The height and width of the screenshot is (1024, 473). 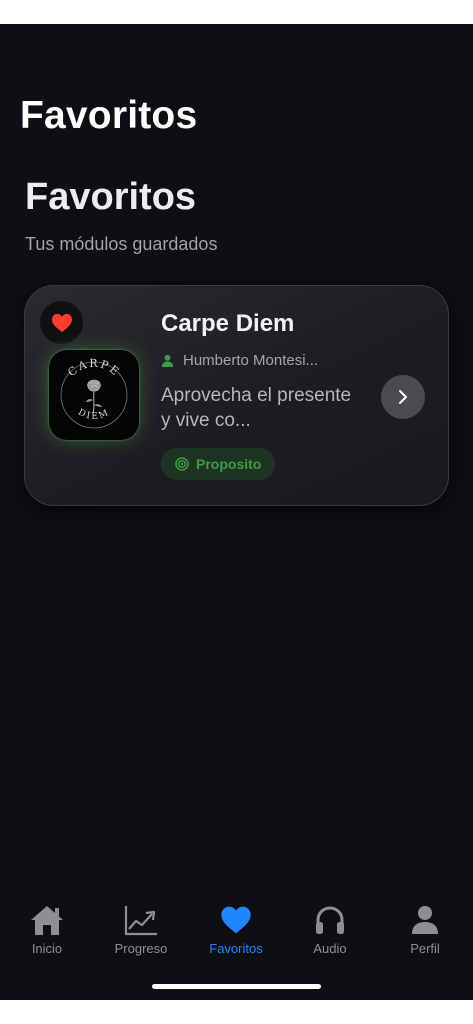 What do you see at coordinates (121, 244) in the screenshot?
I see `page-subtitle: Tus módulos guardados` at bounding box center [121, 244].